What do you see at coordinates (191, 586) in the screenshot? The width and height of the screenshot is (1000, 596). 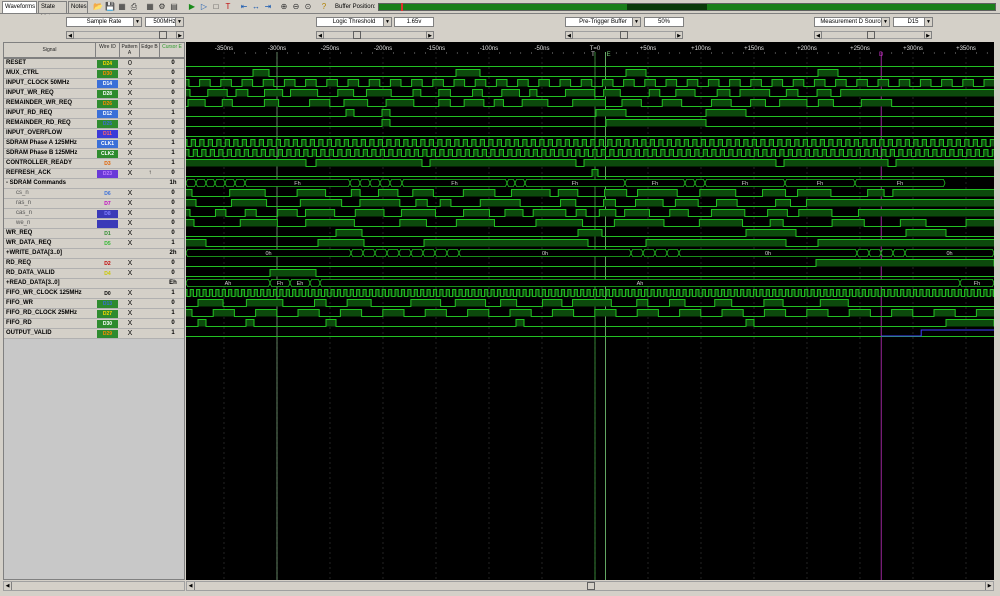 I see `scroll-left-icon: ◀` at bounding box center [191, 586].